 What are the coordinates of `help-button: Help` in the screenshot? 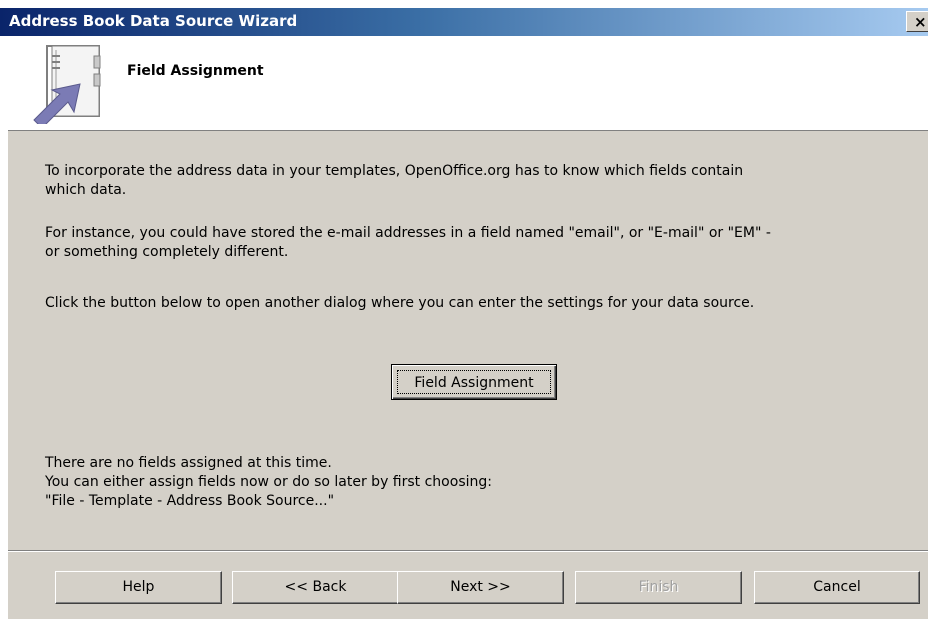 It's located at (138, 587).